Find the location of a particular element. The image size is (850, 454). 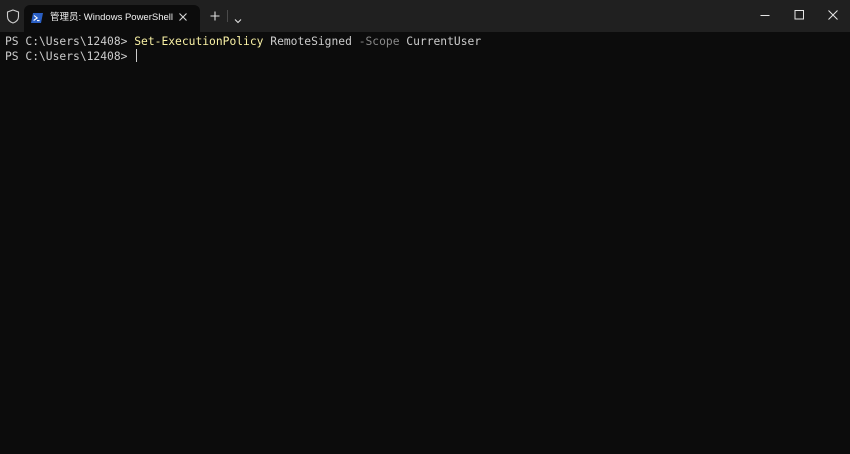

minimize-button is located at coordinates (765, 15).